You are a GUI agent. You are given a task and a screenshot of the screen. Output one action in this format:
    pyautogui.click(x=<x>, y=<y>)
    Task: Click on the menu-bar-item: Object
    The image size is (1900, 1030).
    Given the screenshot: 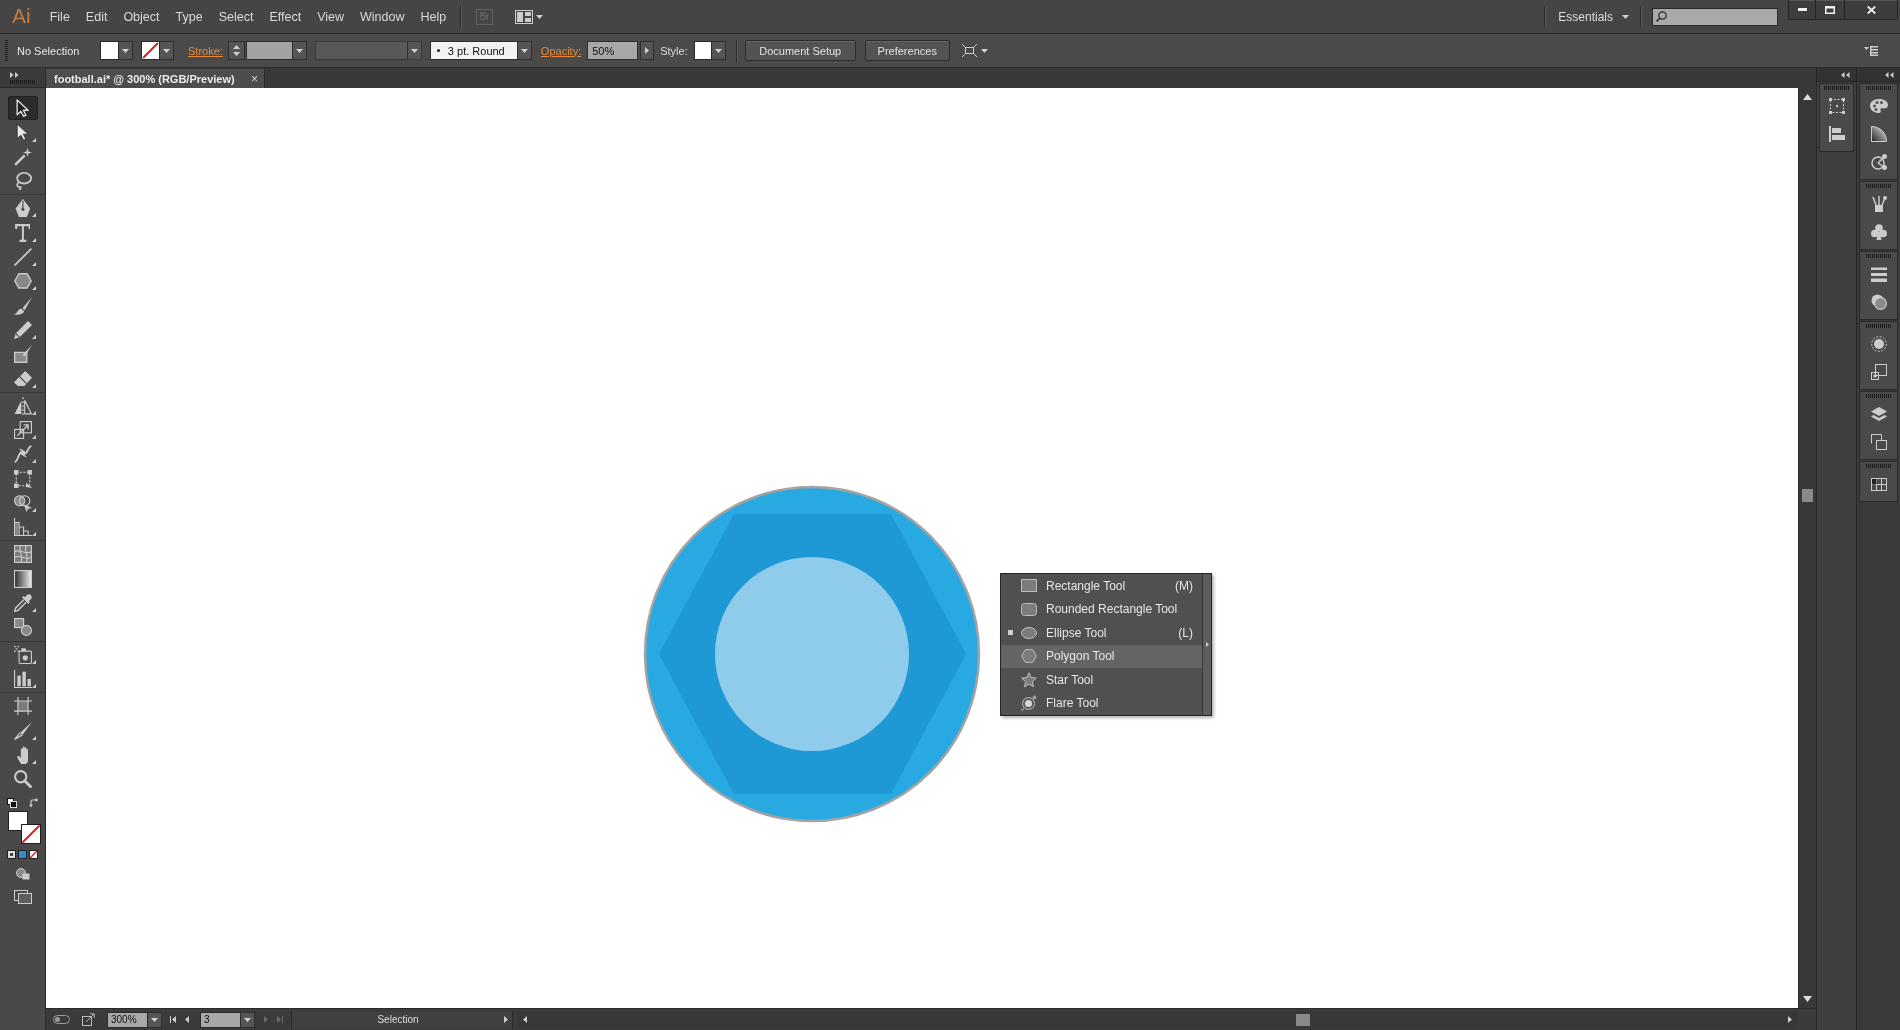 What is the action you would take?
    pyautogui.click(x=141, y=16)
    